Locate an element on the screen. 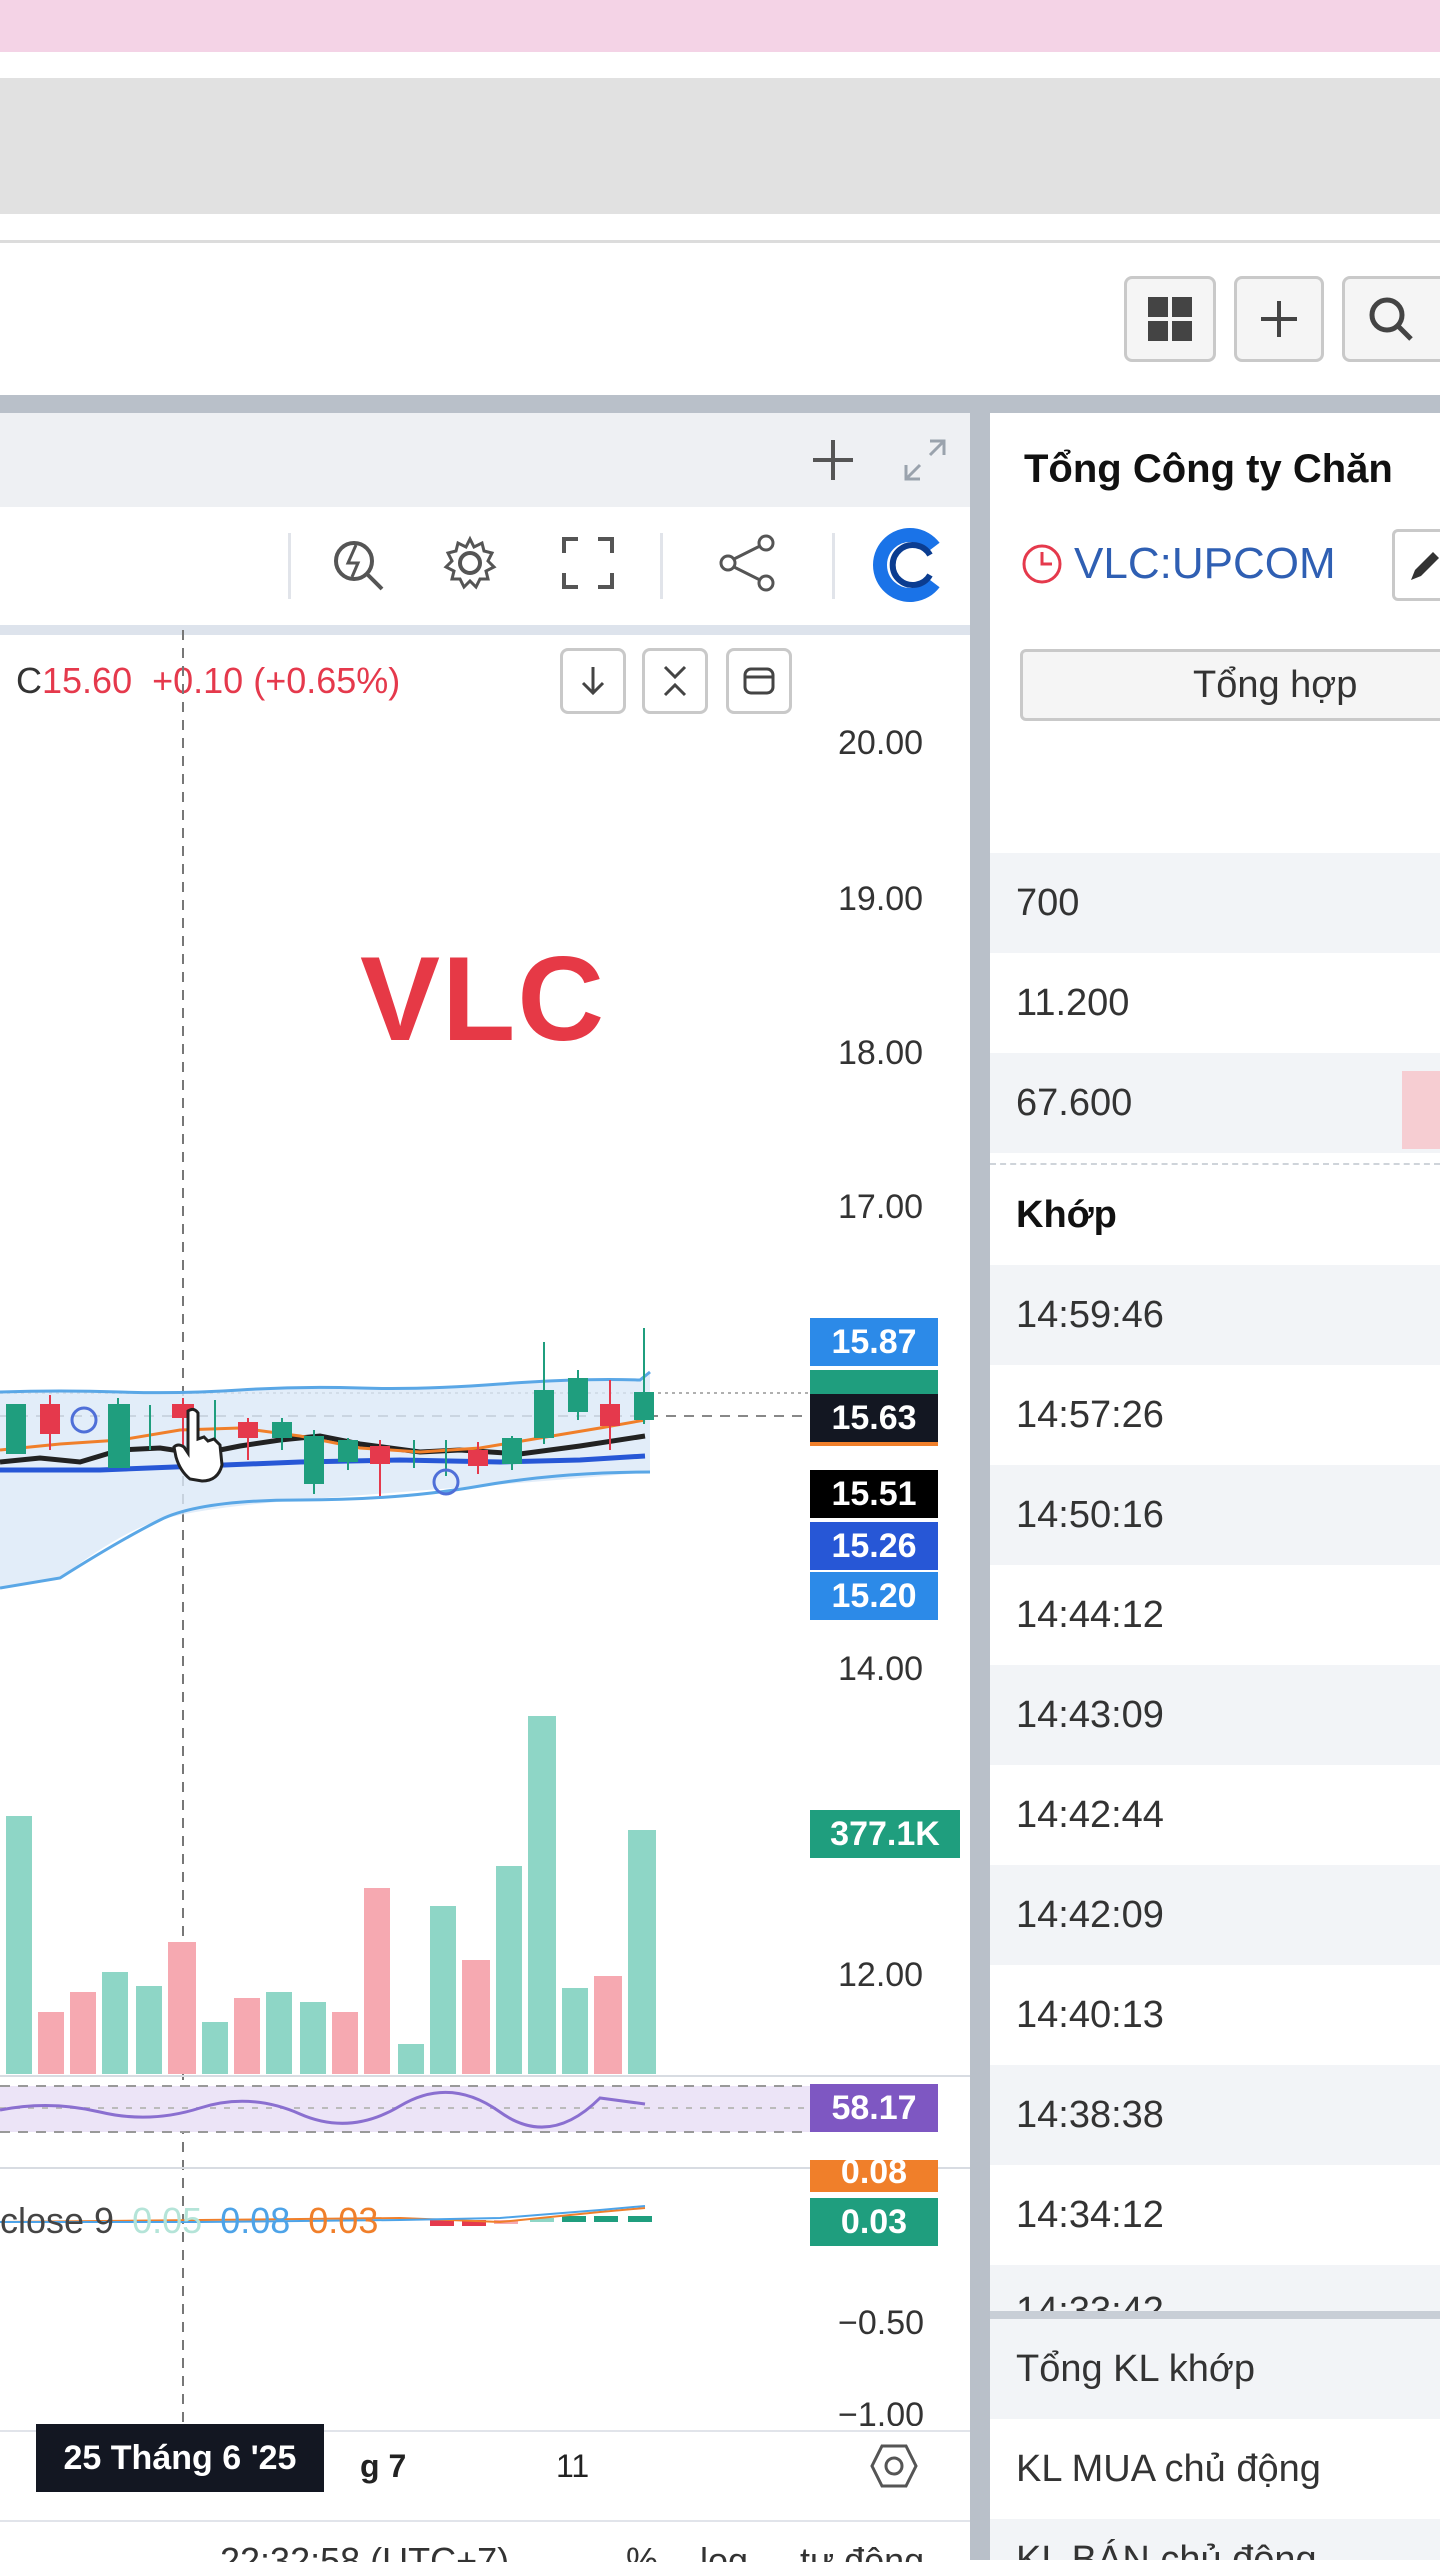  trade-time: 14:33:42 is located at coordinates (1090, 2300).